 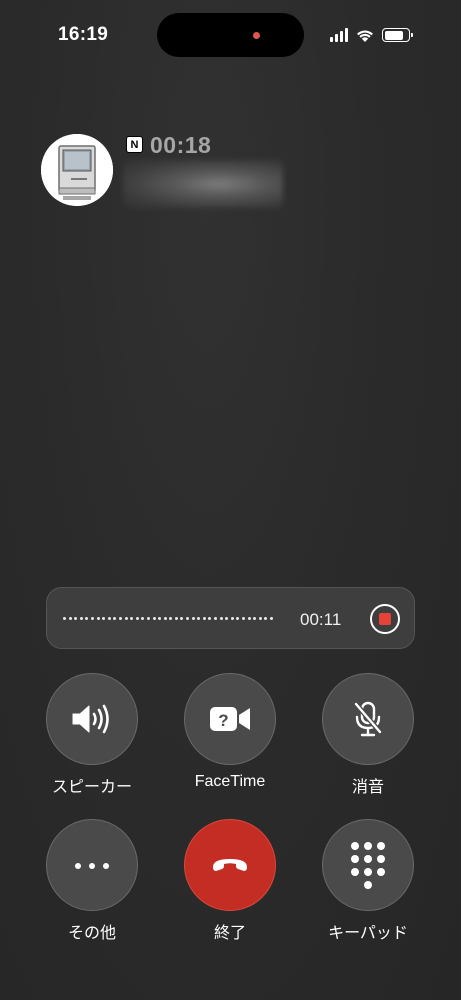 What do you see at coordinates (339, 35) in the screenshot?
I see `cellular-signal-icon` at bounding box center [339, 35].